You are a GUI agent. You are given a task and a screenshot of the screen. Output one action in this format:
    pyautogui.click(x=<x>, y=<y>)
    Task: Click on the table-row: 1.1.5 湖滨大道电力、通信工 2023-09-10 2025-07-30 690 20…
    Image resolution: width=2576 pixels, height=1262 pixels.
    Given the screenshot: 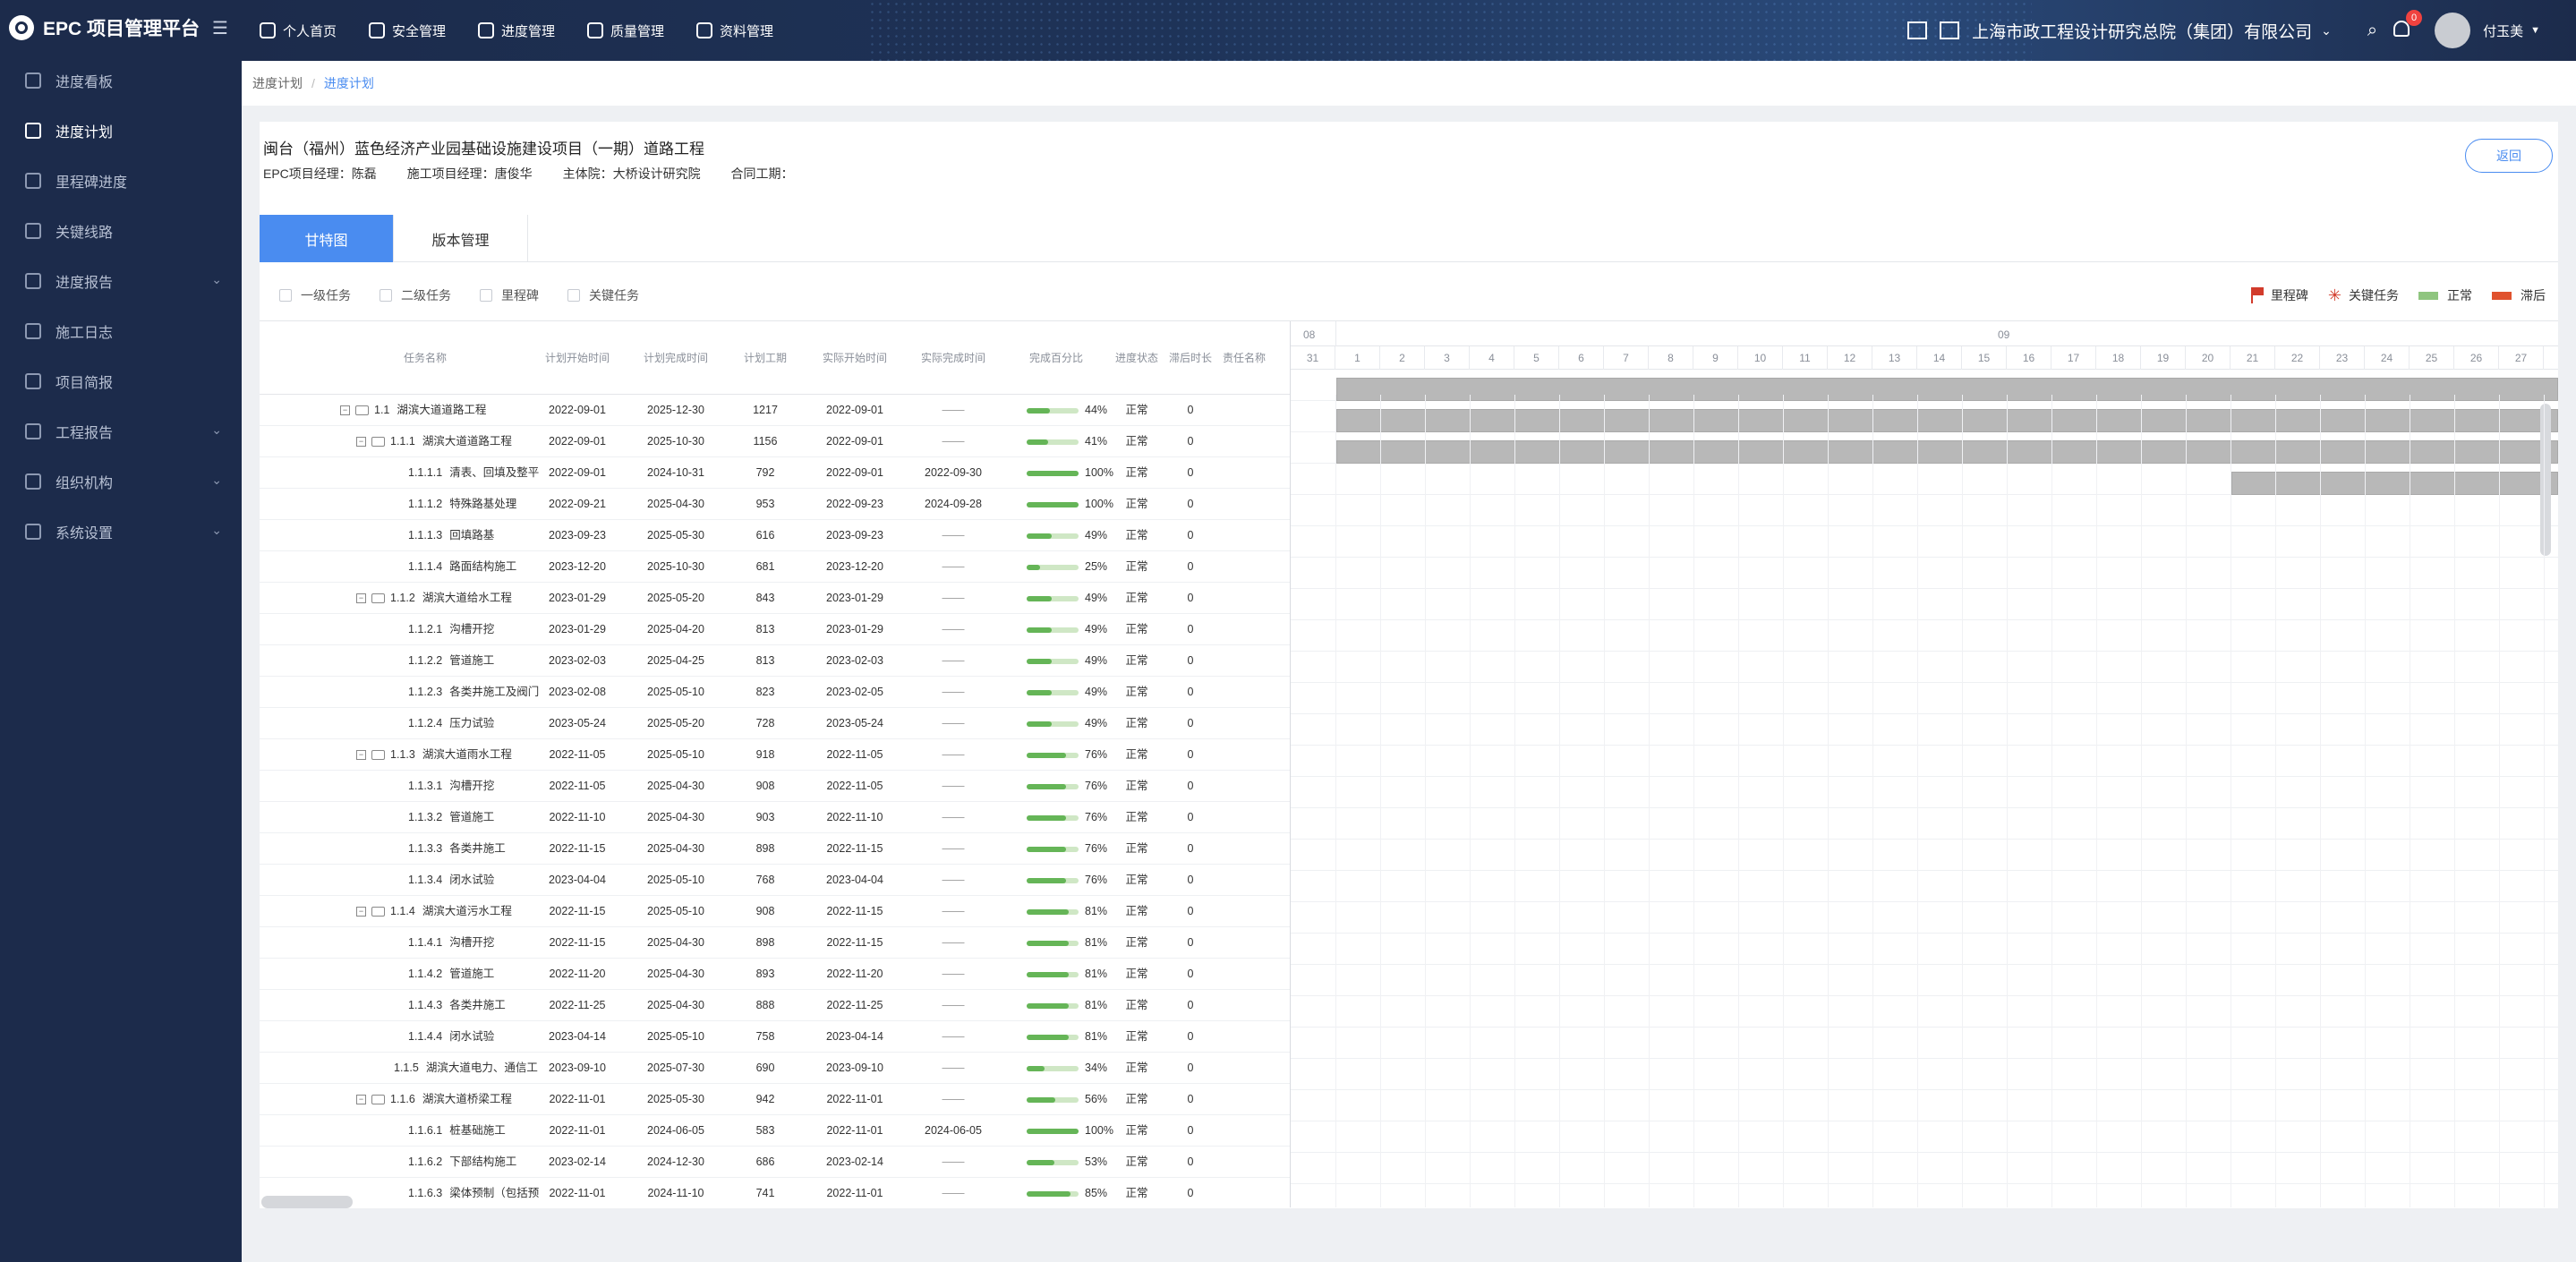 What is the action you would take?
    pyautogui.click(x=775, y=1068)
    